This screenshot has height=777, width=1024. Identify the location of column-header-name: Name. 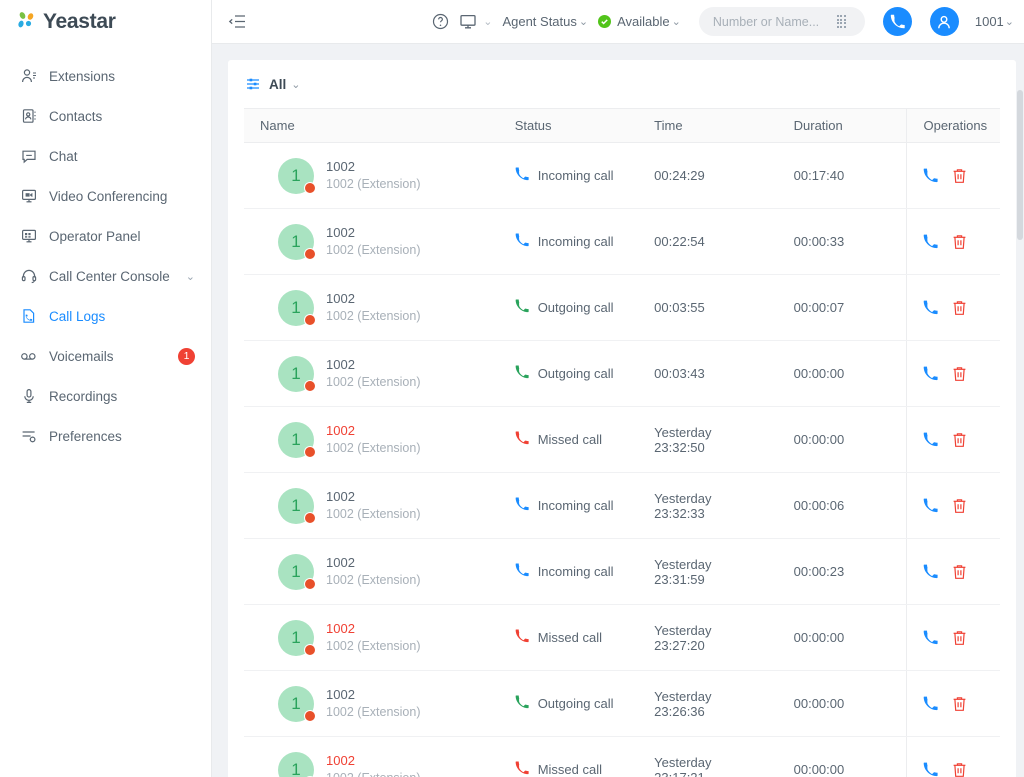
(371, 125).